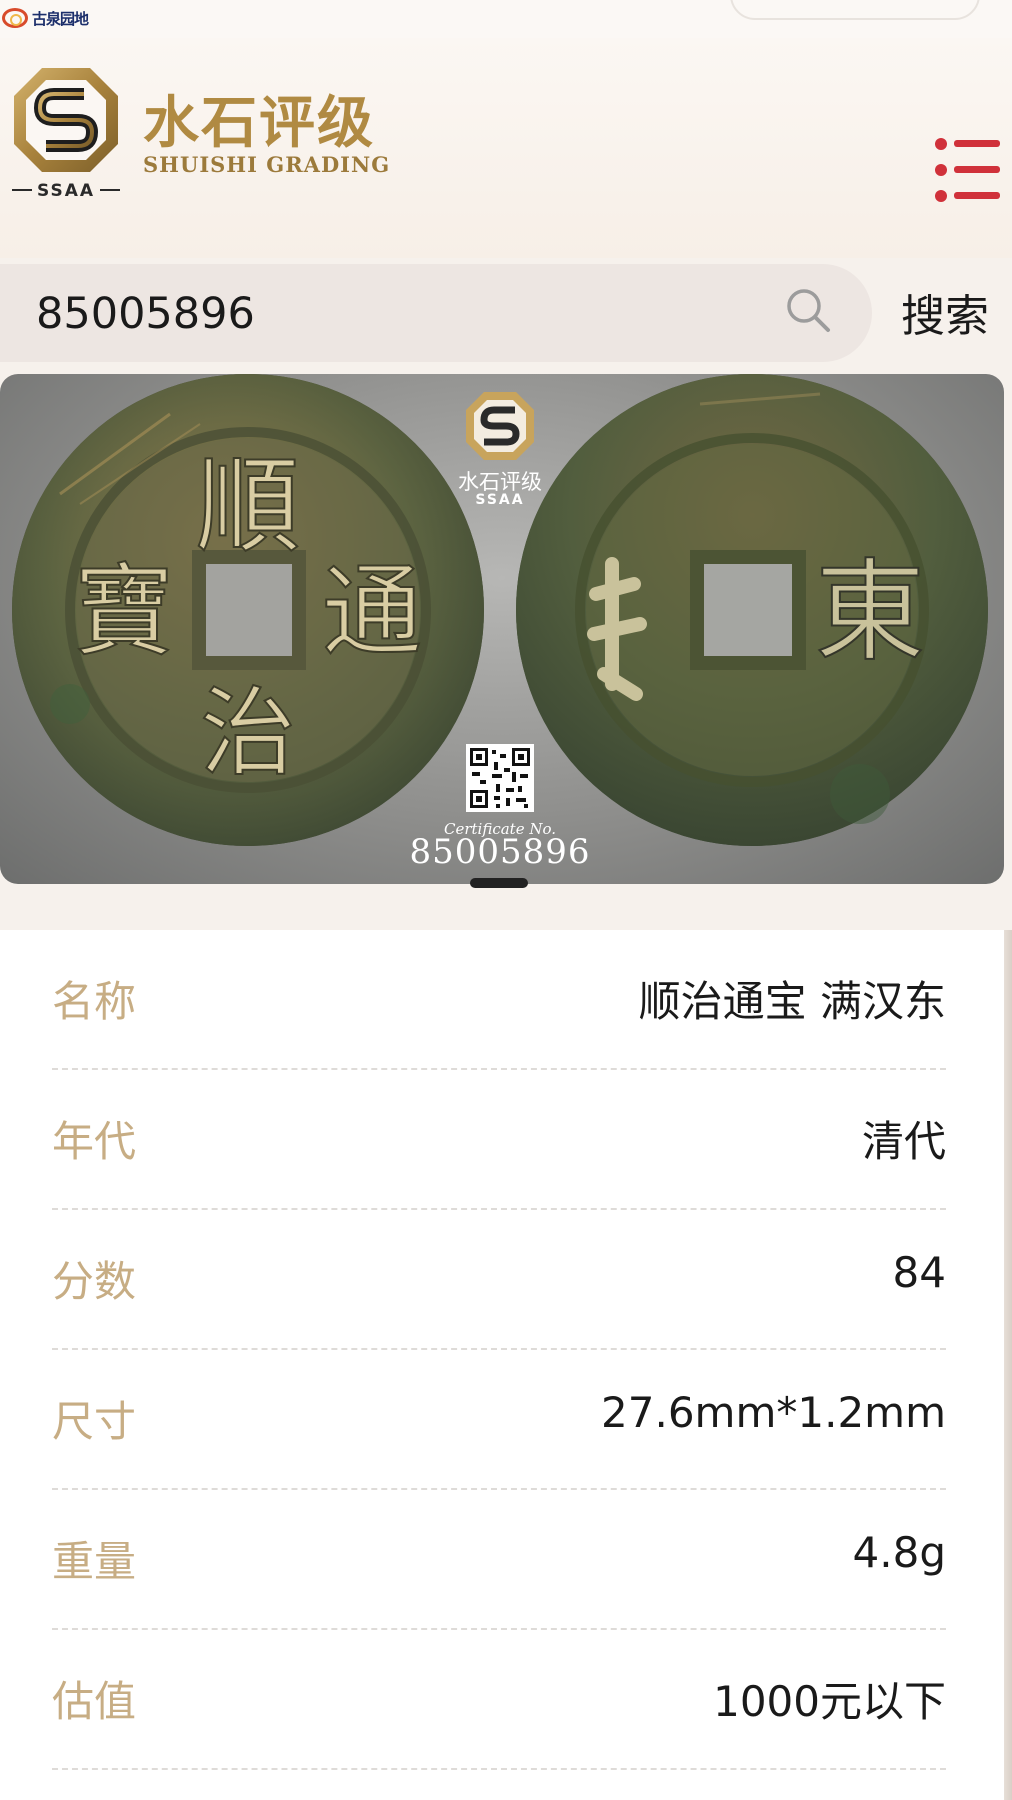  I want to click on panel-ssaa-logo-icon, so click(500, 426).